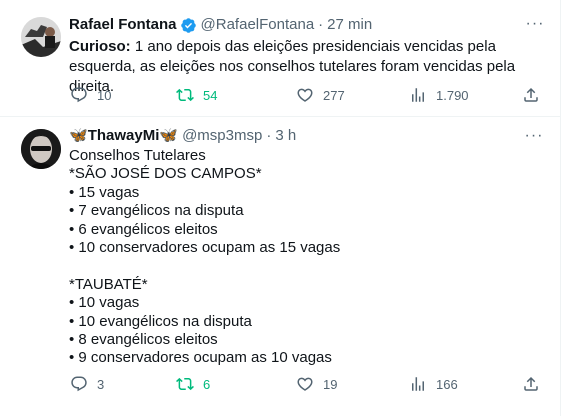 Image resolution: width=564 pixels, height=416 pixels. I want to click on tweet-text-line: • 10 evangélicos na disputa, so click(160, 321).